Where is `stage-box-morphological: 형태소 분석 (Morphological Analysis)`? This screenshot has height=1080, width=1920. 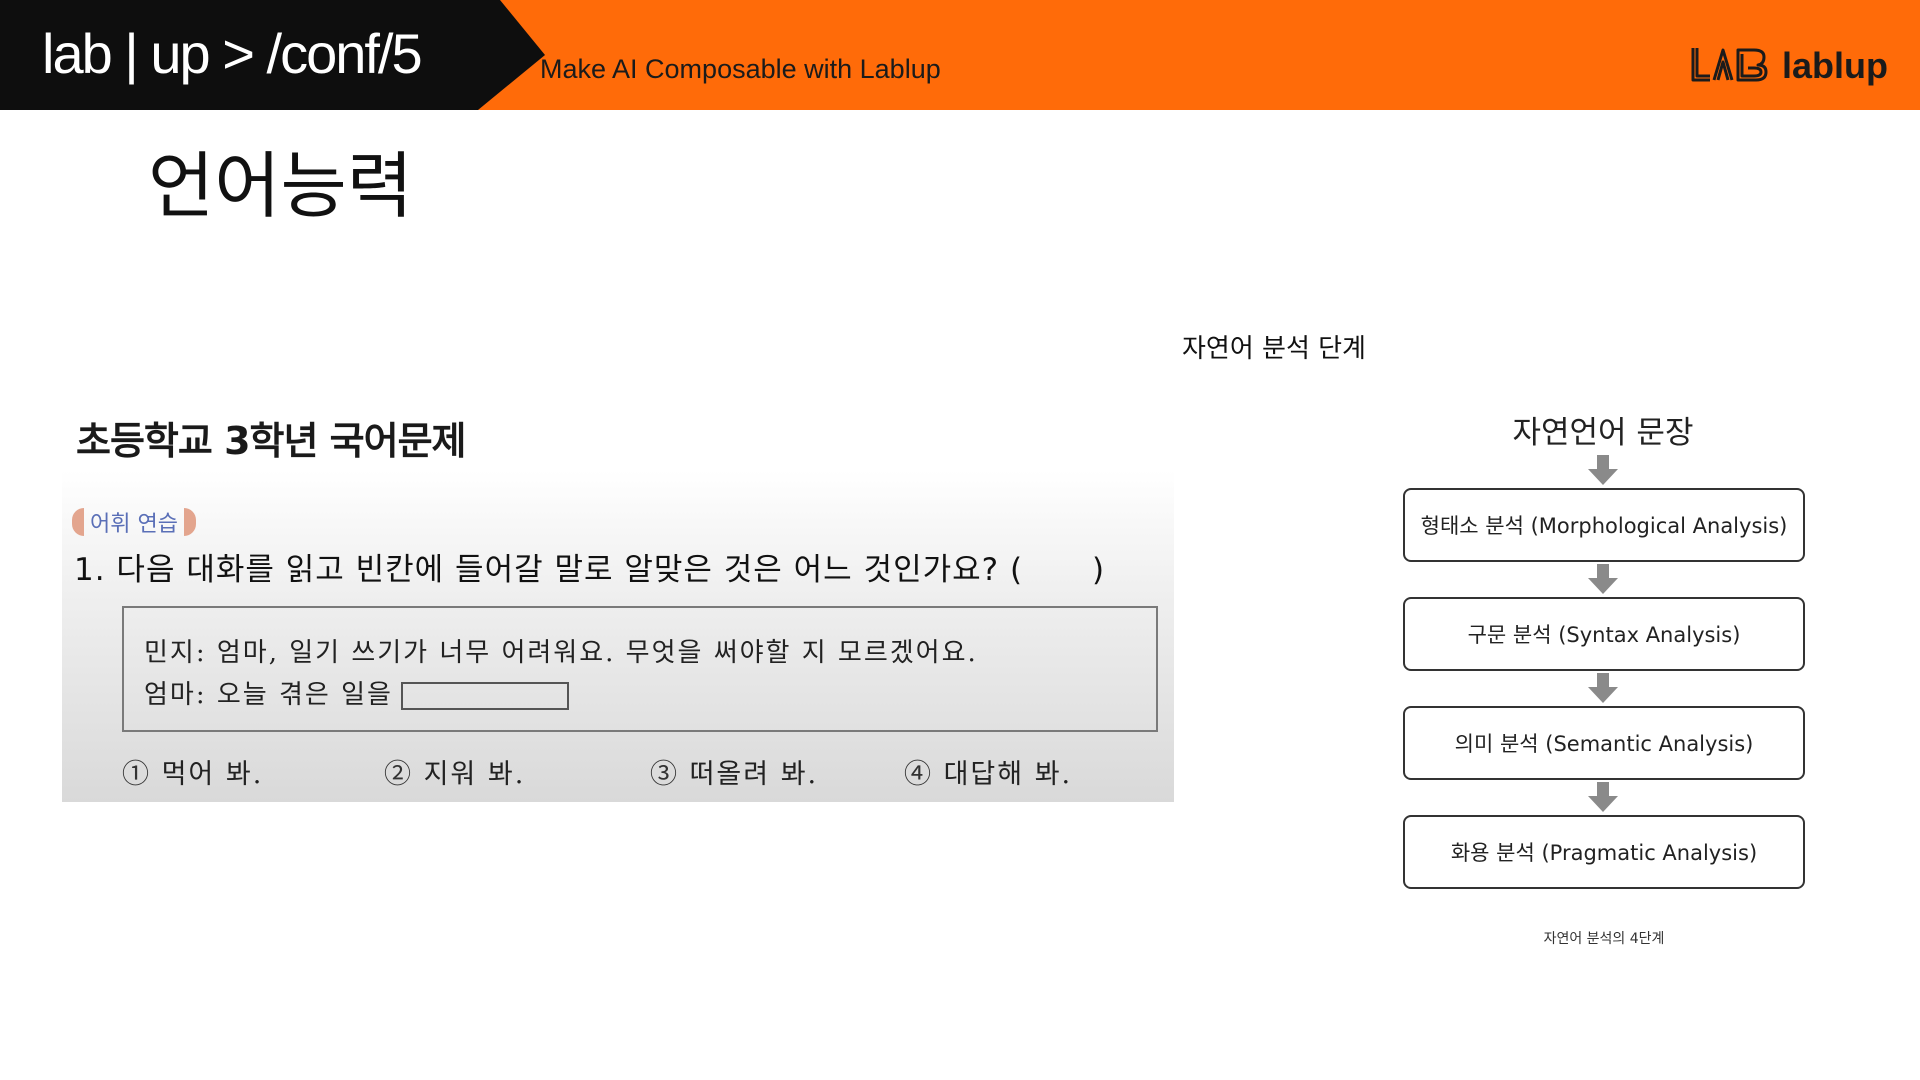
stage-box-morphological: 형태소 분석 (Morphological Analysis) is located at coordinates (1604, 525).